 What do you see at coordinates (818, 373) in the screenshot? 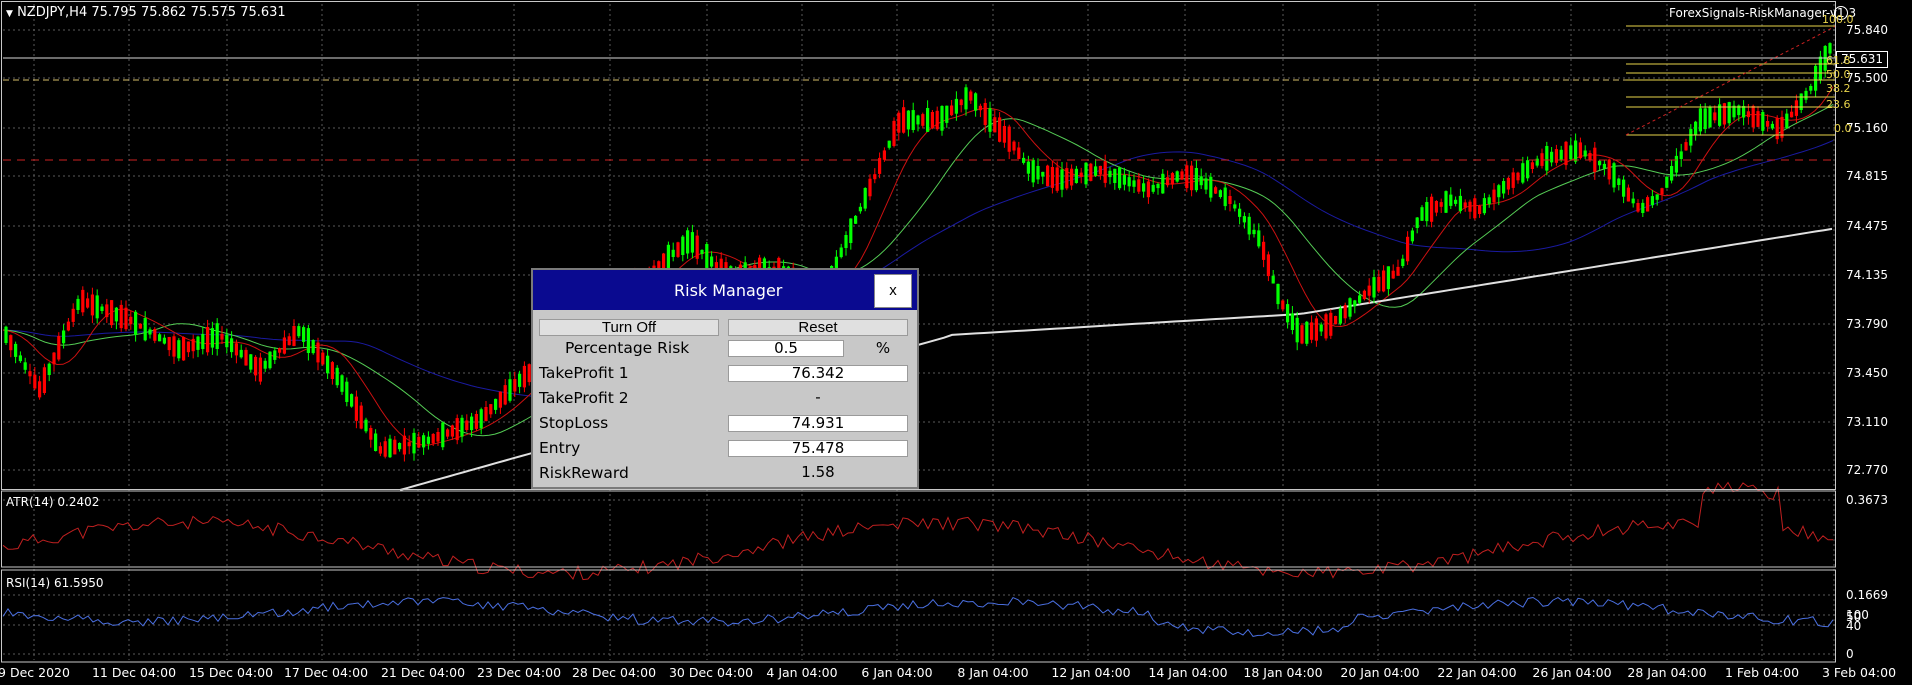
I see `takeprofit1-field: 76.342` at bounding box center [818, 373].